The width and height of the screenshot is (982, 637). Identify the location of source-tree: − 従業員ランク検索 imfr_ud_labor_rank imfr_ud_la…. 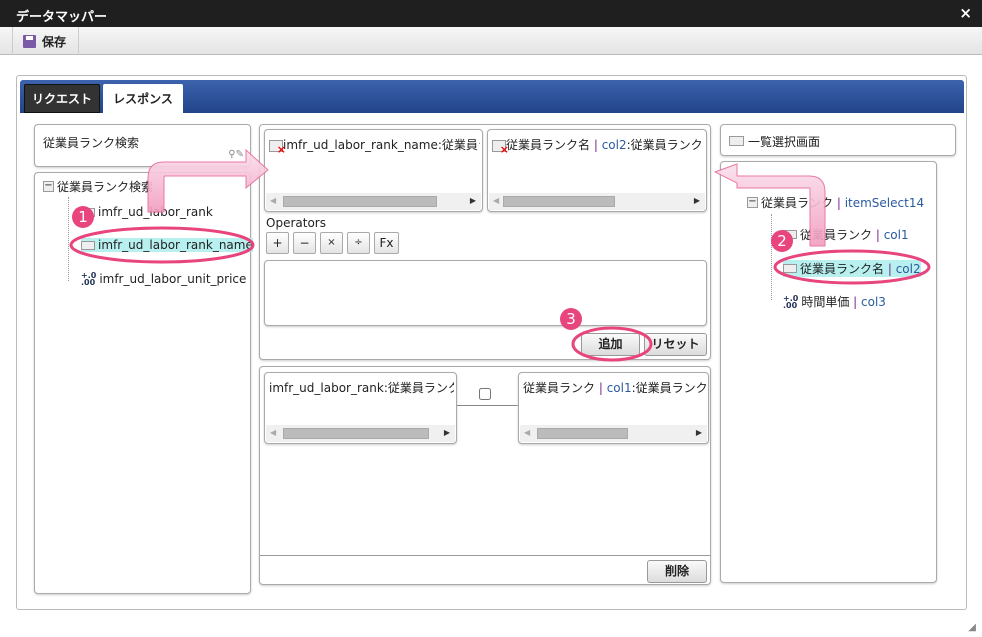
(143, 383).